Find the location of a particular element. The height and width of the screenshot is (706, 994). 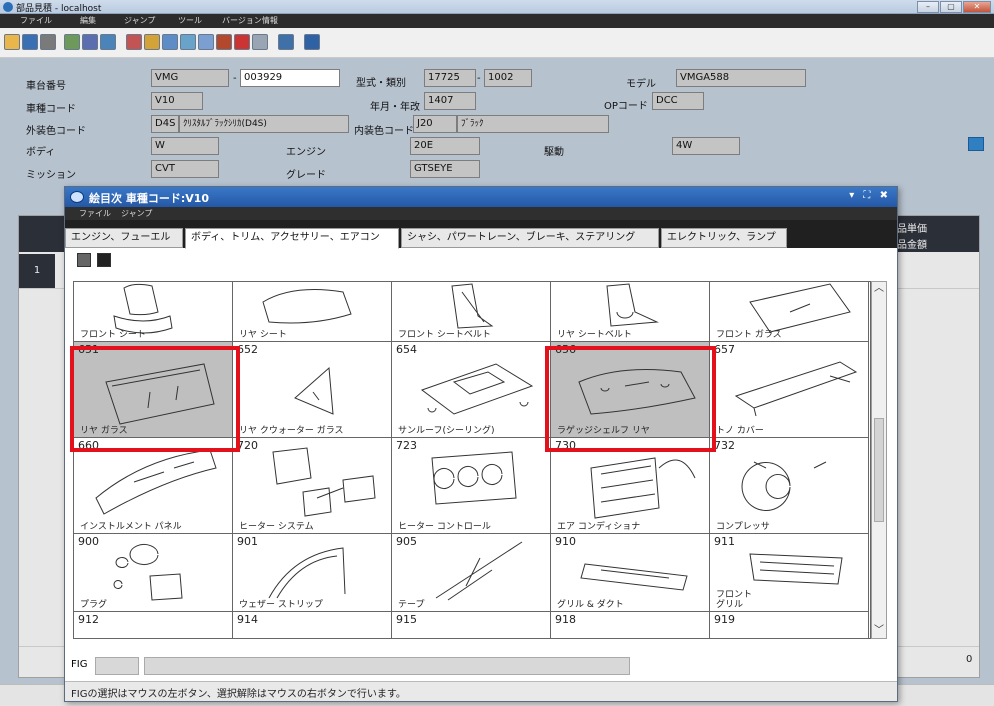

menu-tools: ツール is located at coordinates (190, 20).